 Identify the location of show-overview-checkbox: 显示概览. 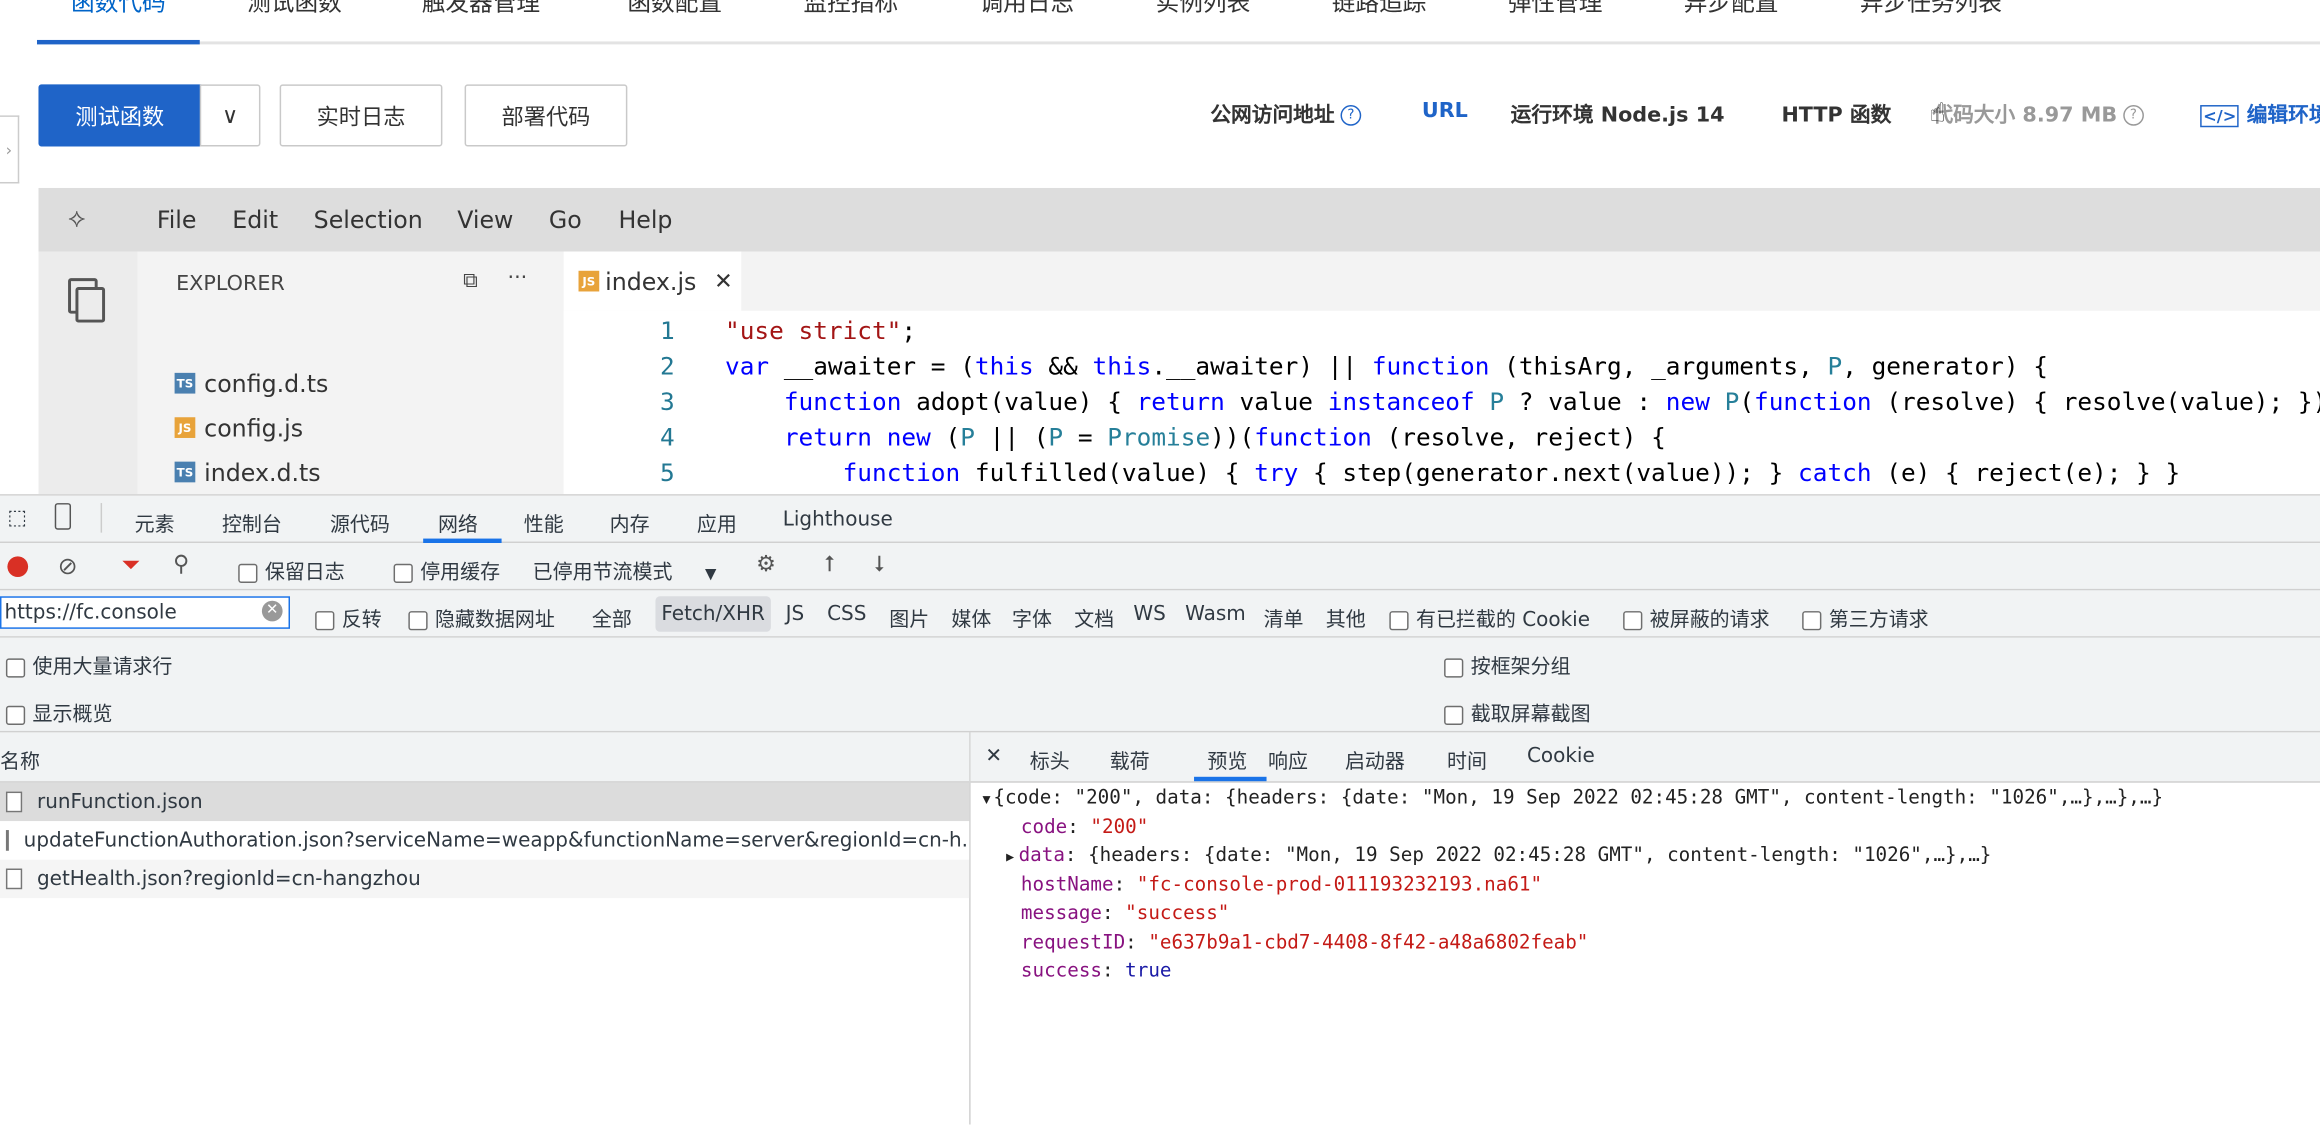
(59, 711).